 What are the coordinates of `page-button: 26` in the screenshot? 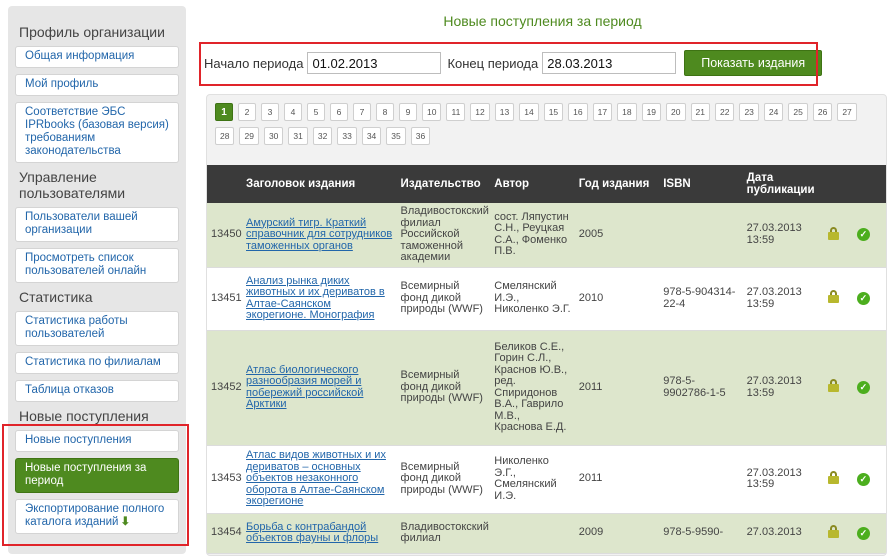 It's located at (822, 112).